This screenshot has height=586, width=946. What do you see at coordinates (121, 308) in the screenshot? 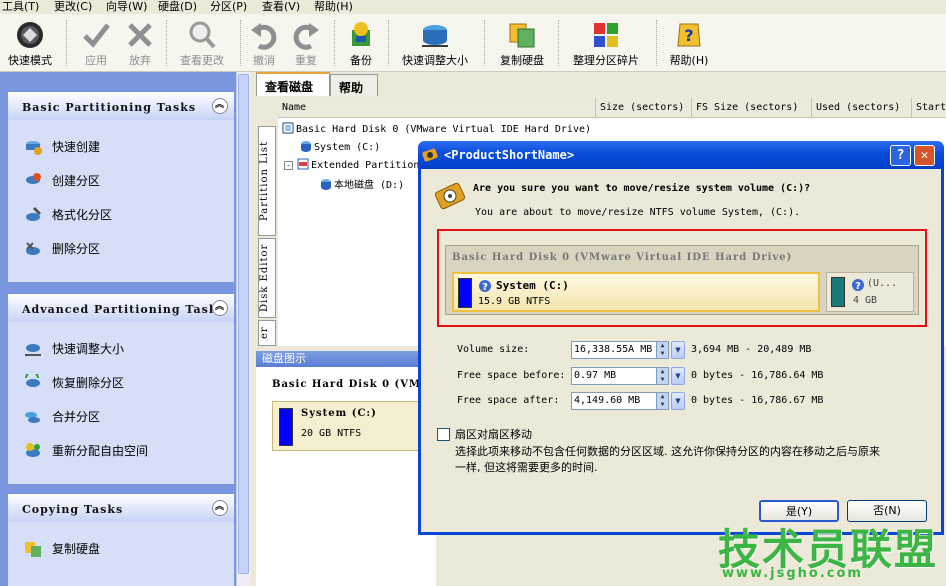
I see `advanced-tasks-header: Advanced Partitioning Tasks ︽` at bounding box center [121, 308].